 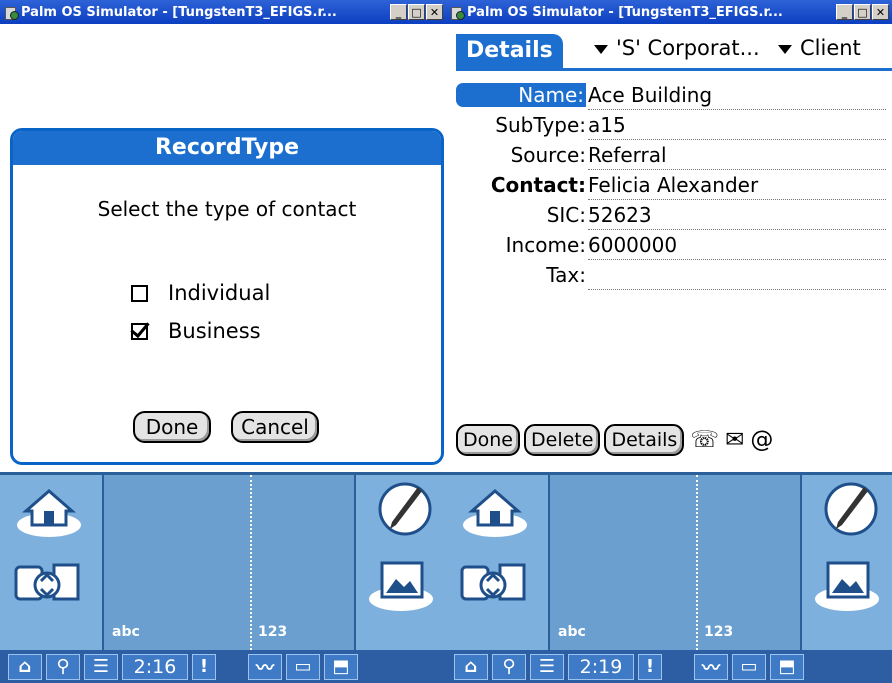 I want to click on field-label-tax: Tax:, so click(x=566, y=275).